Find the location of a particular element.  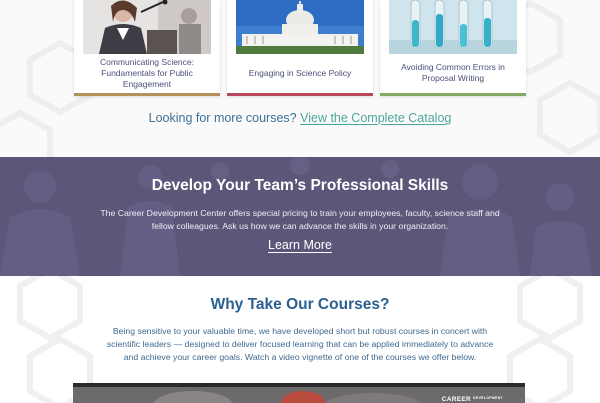

view-catalog-link: View the Complete Catalog is located at coordinates (375, 118).